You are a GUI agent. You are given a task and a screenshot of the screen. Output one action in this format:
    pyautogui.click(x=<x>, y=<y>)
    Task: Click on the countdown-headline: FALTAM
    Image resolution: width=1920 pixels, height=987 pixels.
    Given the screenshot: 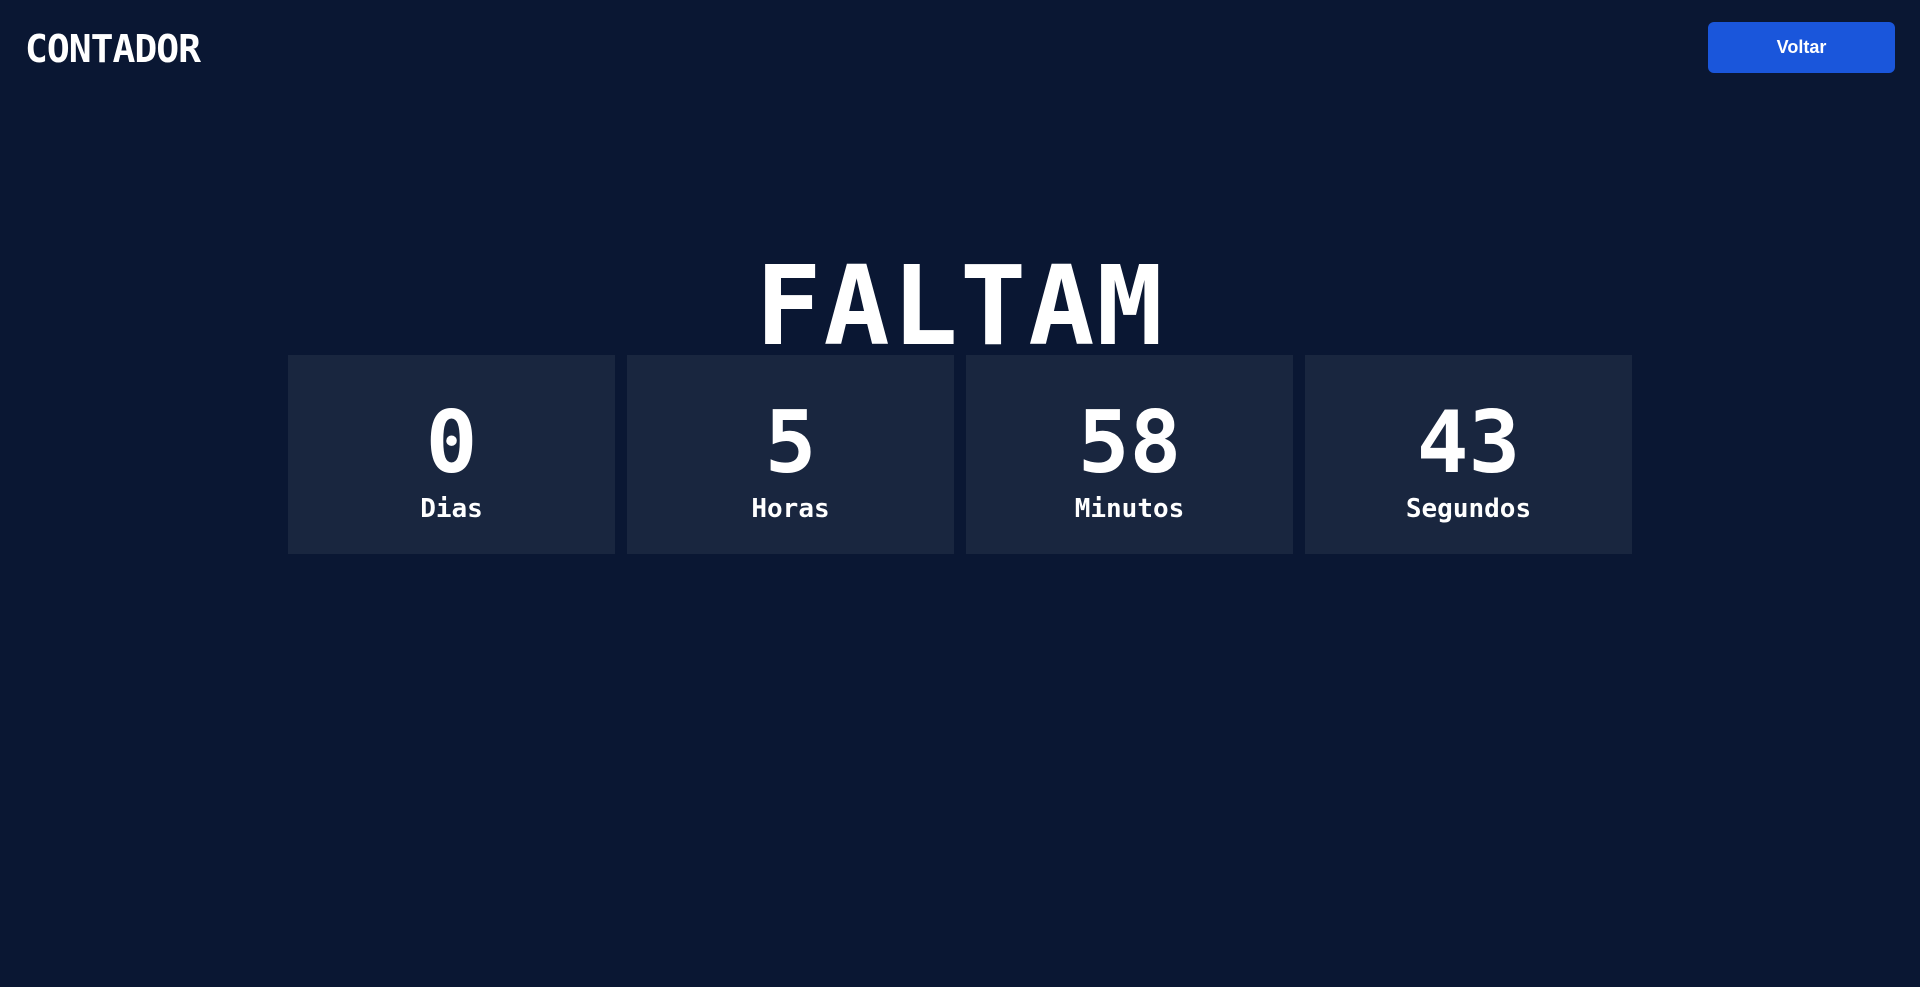 What is the action you would take?
    pyautogui.click(x=960, y=305)
    